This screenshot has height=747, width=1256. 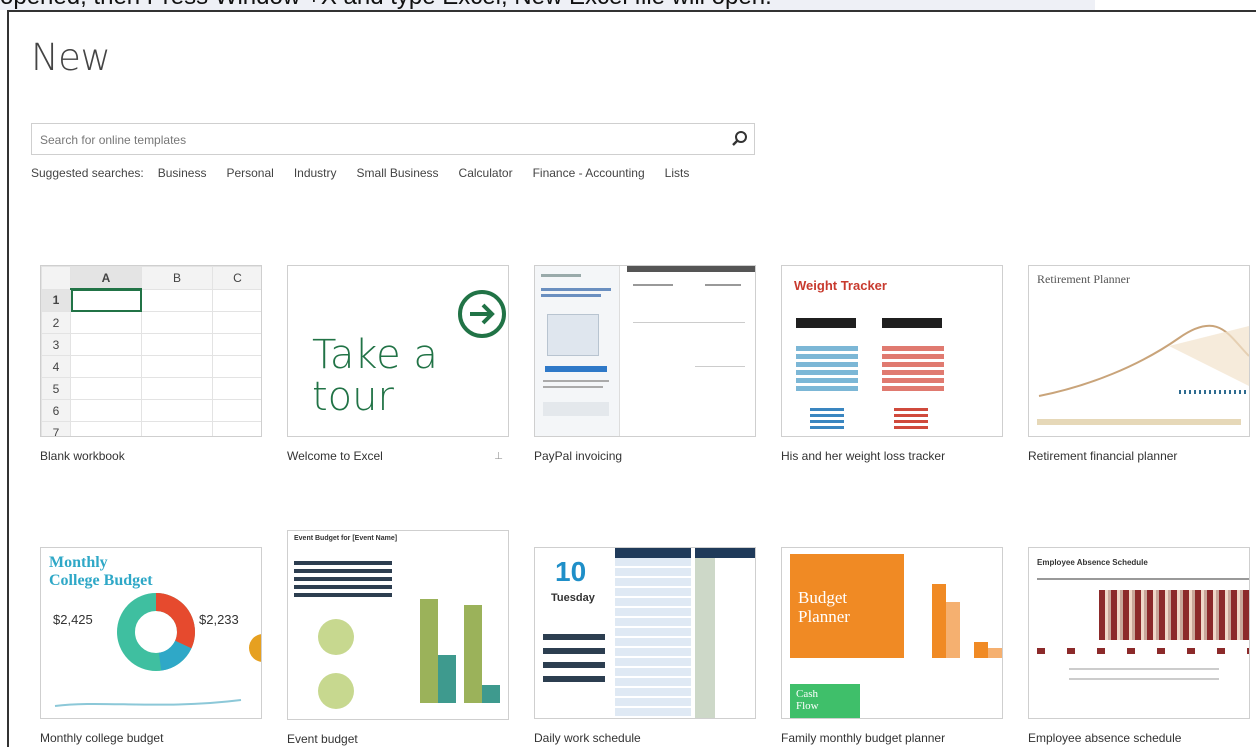 What do you see at coordinates (645, 351) in the screenshot?
I see `template-thumbnail` at bounding box center [645, 351].